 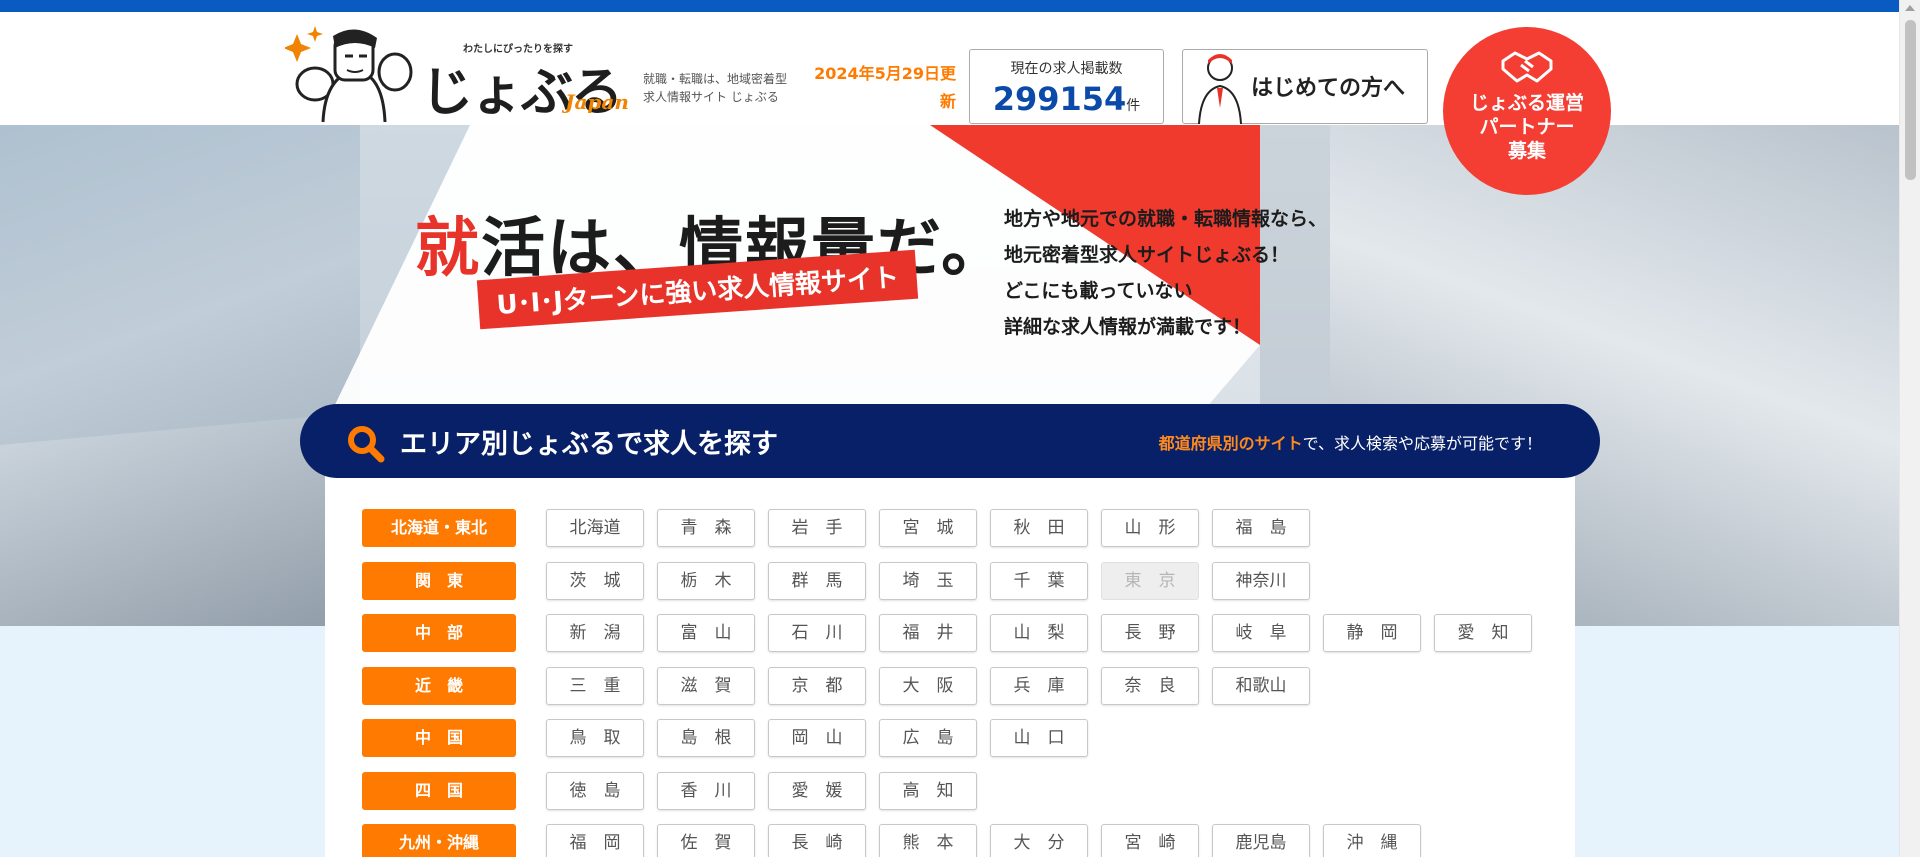 I want to click on logo-japan: Japan, so click(x=597, y=102).